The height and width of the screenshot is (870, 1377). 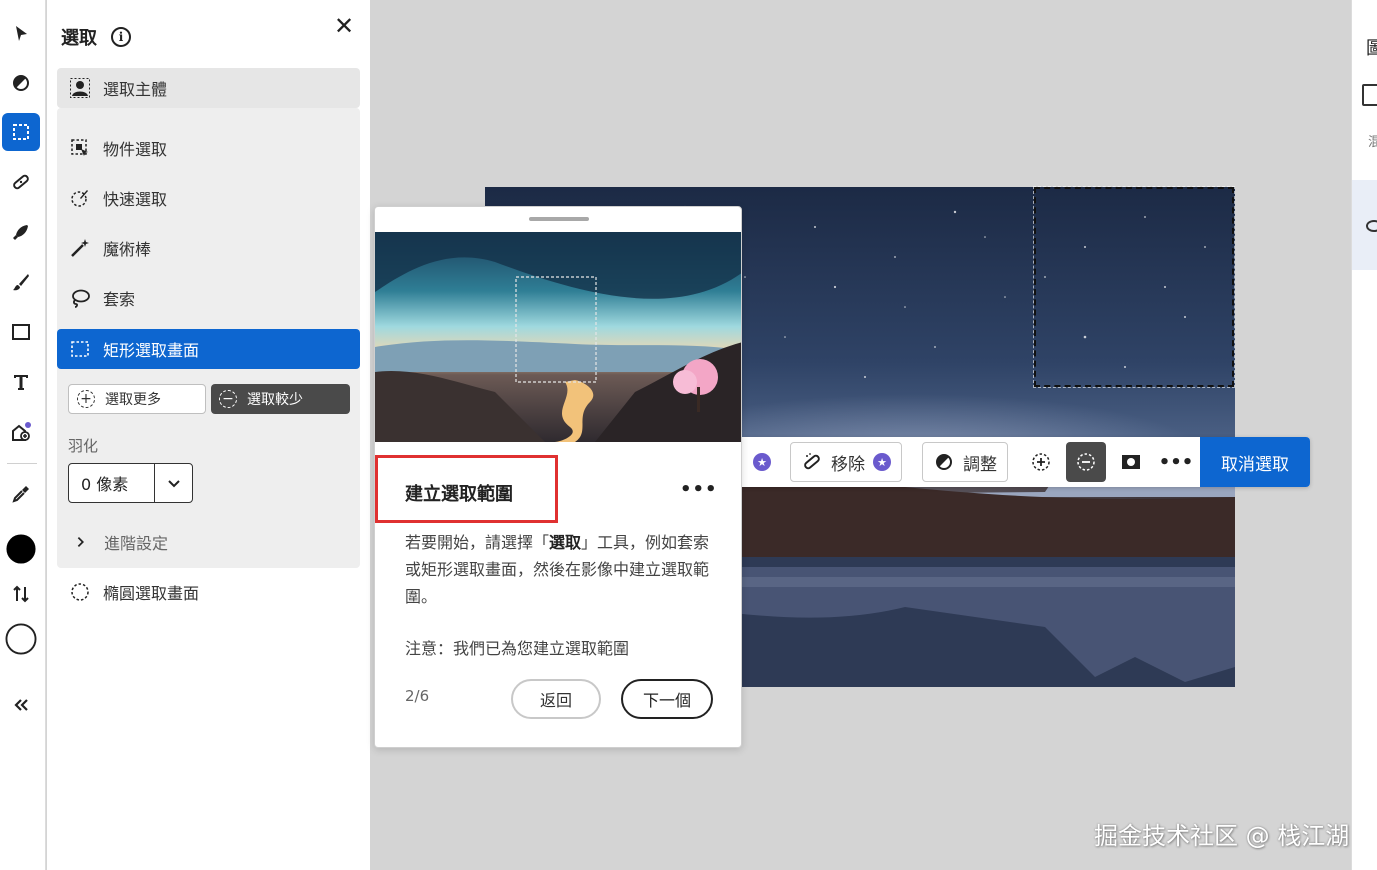 I want to click on half-circle-icon, so click(x=21, y=83).